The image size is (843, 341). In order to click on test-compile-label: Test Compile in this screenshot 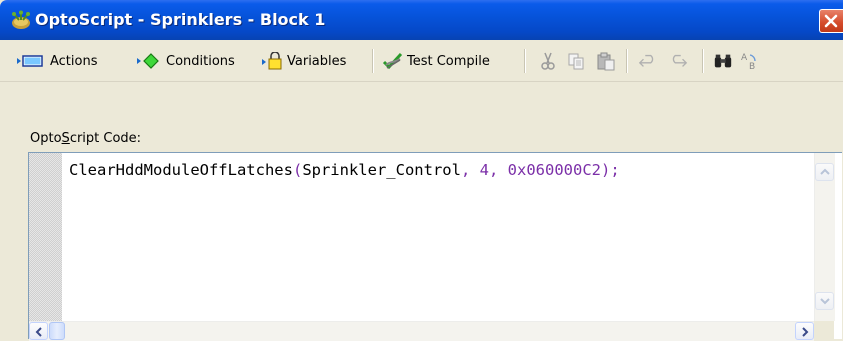, I will do `click(448, 61)`.